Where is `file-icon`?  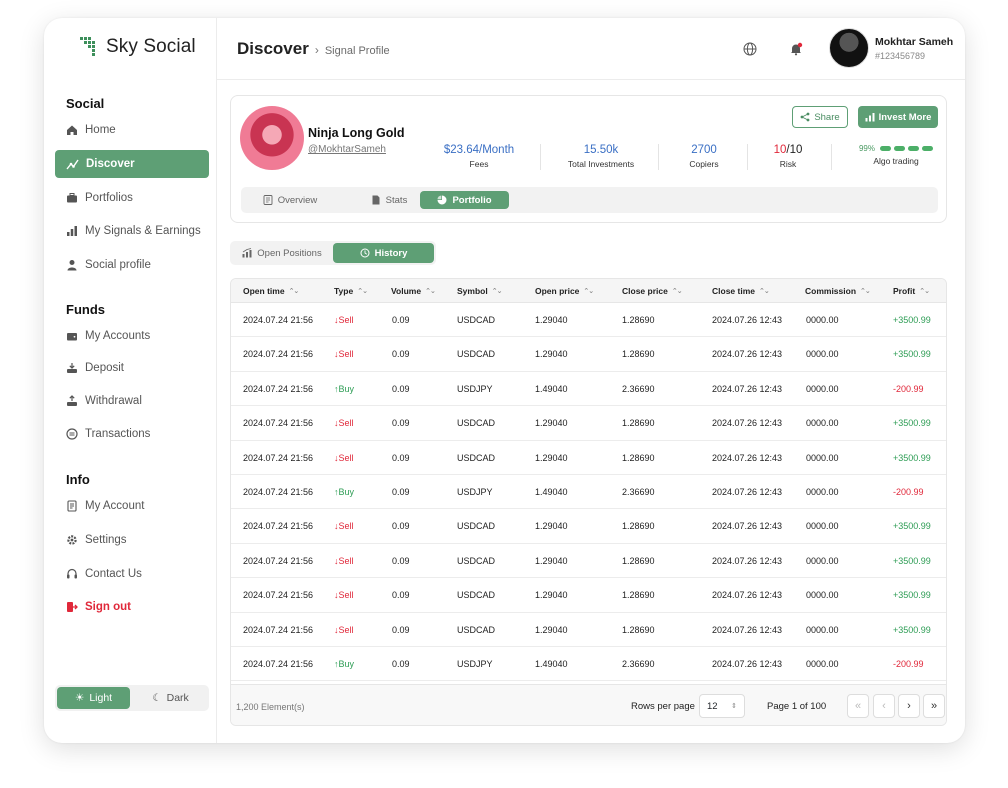
file-icon is located at coordinates (376, 200).